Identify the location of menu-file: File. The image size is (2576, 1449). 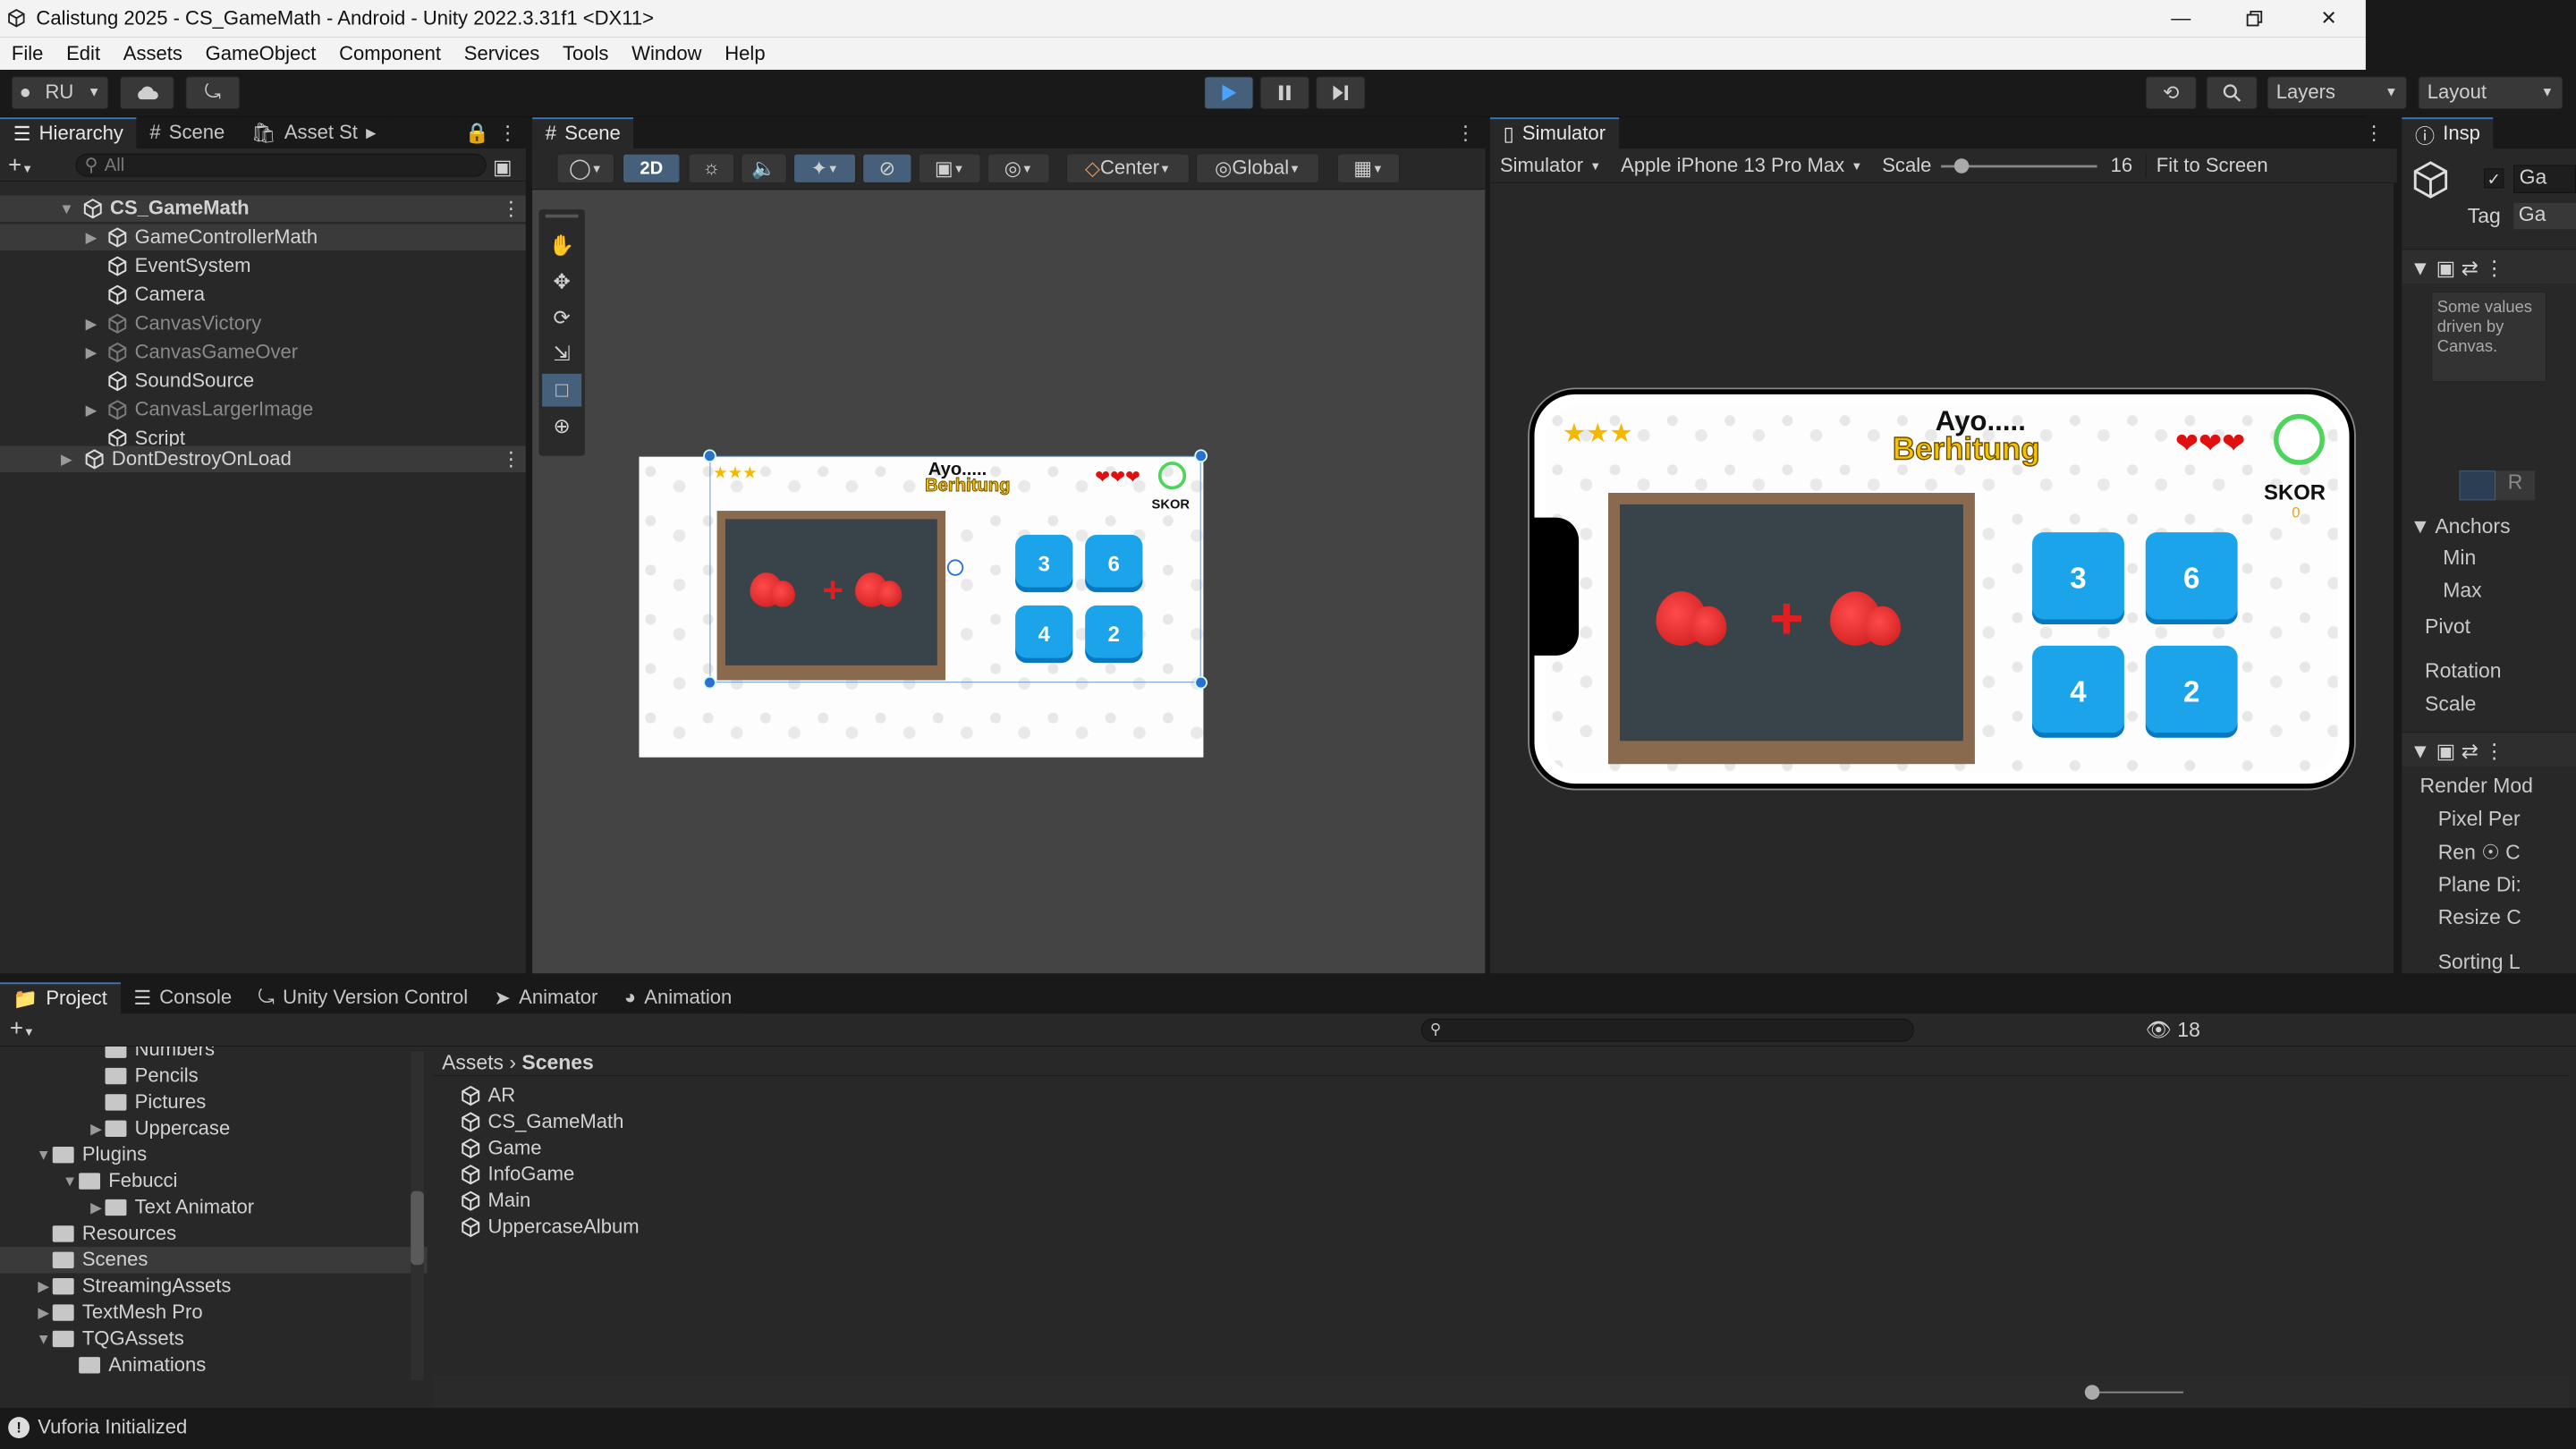
(28, 53).